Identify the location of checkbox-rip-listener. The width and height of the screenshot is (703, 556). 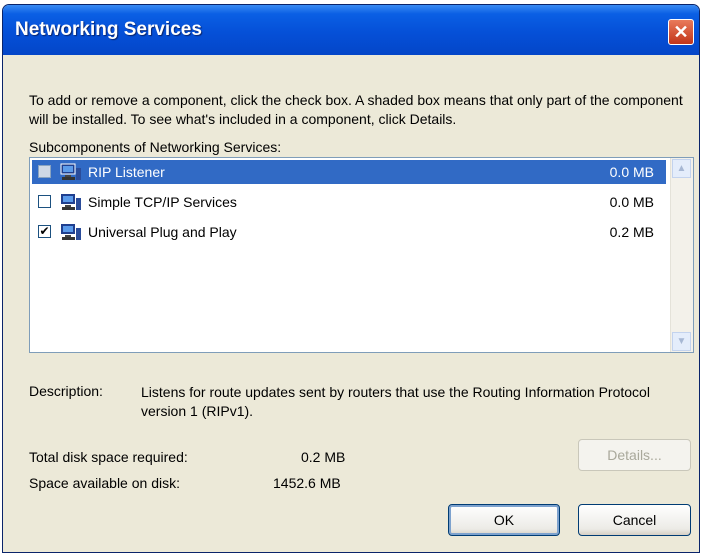
(44, 171).